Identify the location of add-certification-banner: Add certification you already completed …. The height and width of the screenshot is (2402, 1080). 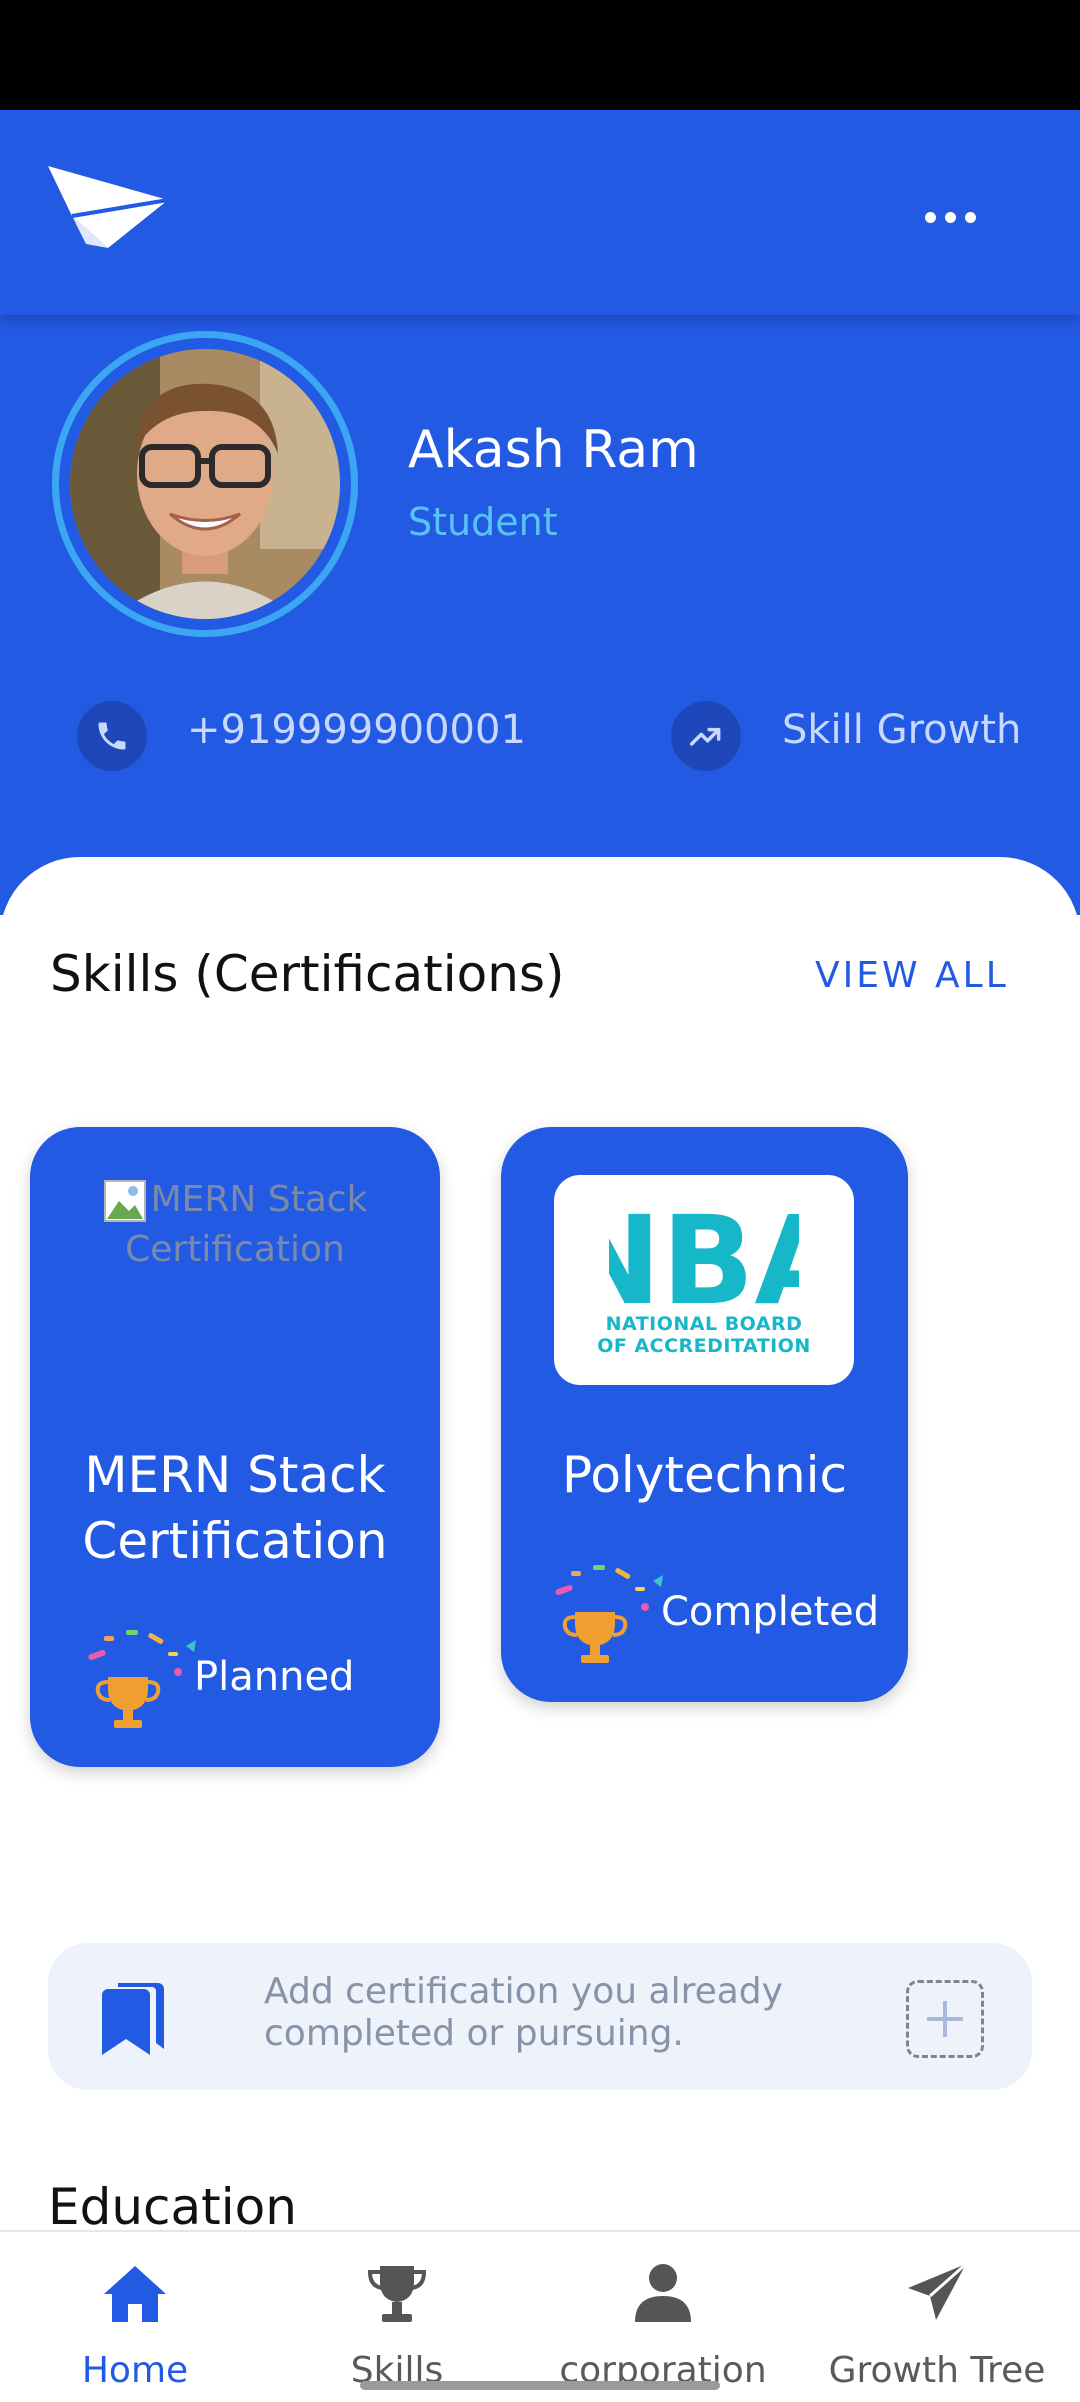
(540, 2016).